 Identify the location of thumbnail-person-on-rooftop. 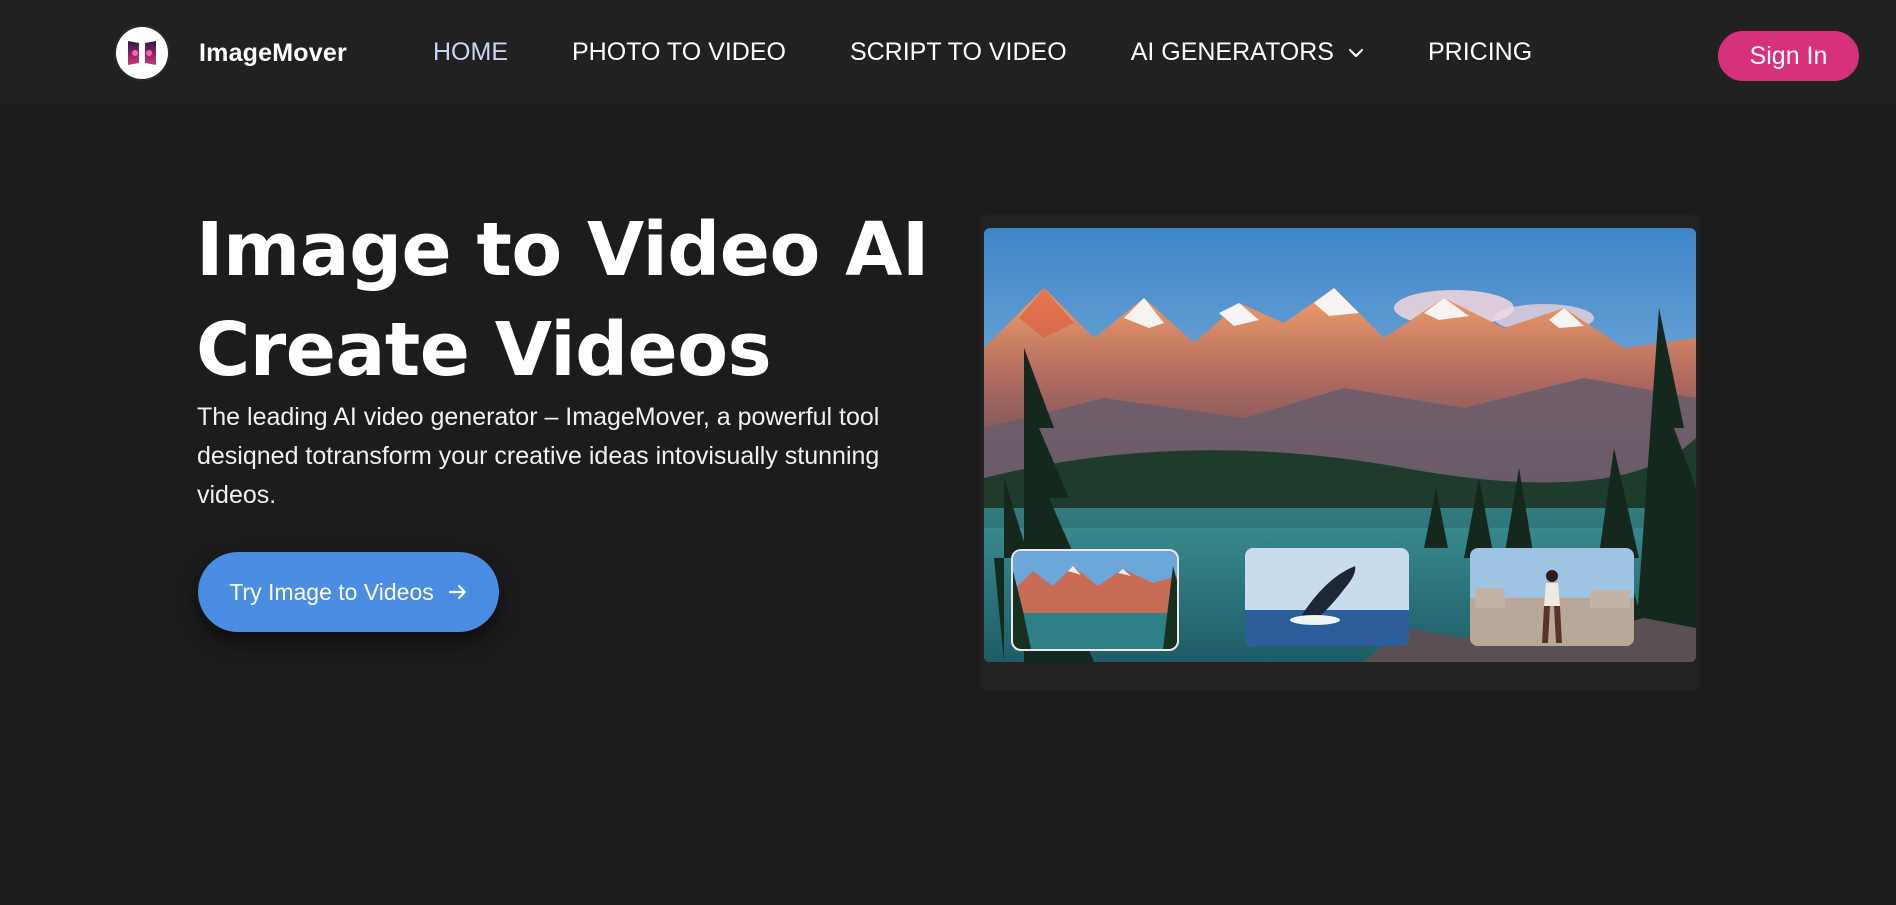
(1552, 597).